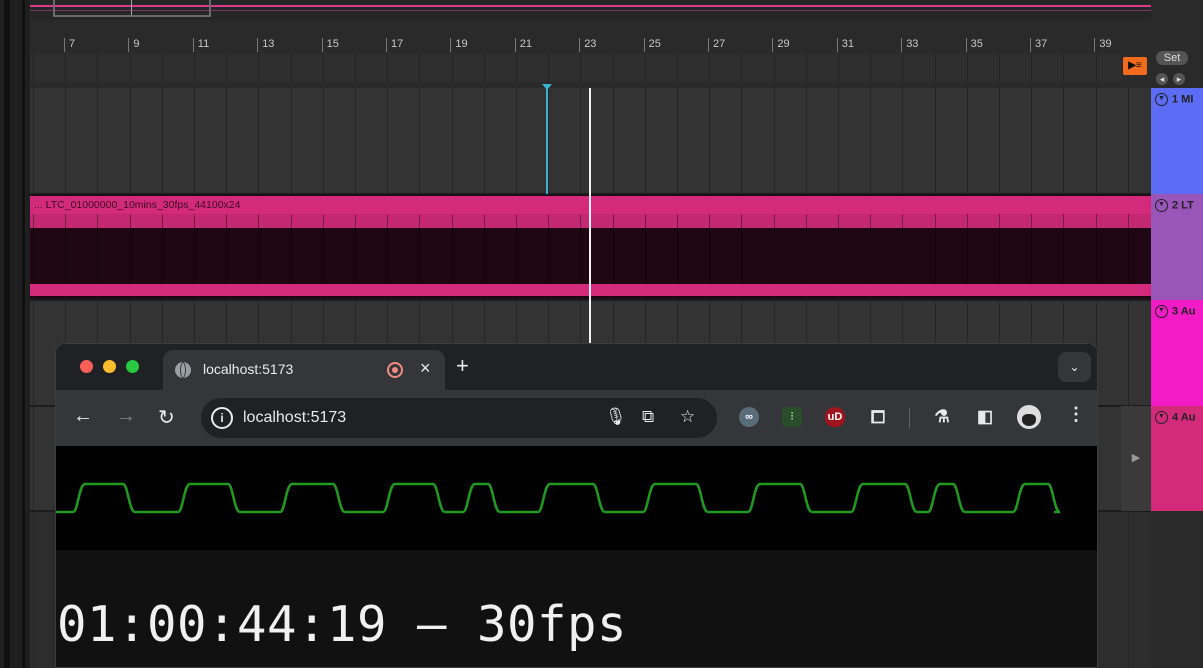  I want to click on locator-nav: ◂ ▸, so click(1174, 77).